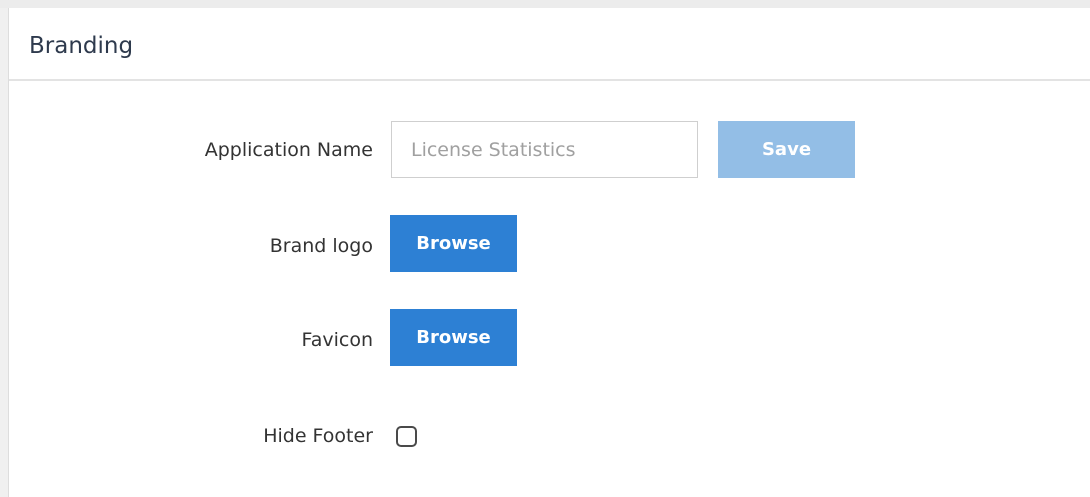 The height and width of the screenshot is (497, 1090). I want to click on favicon-browse-button: Browse, so click(453, 337).